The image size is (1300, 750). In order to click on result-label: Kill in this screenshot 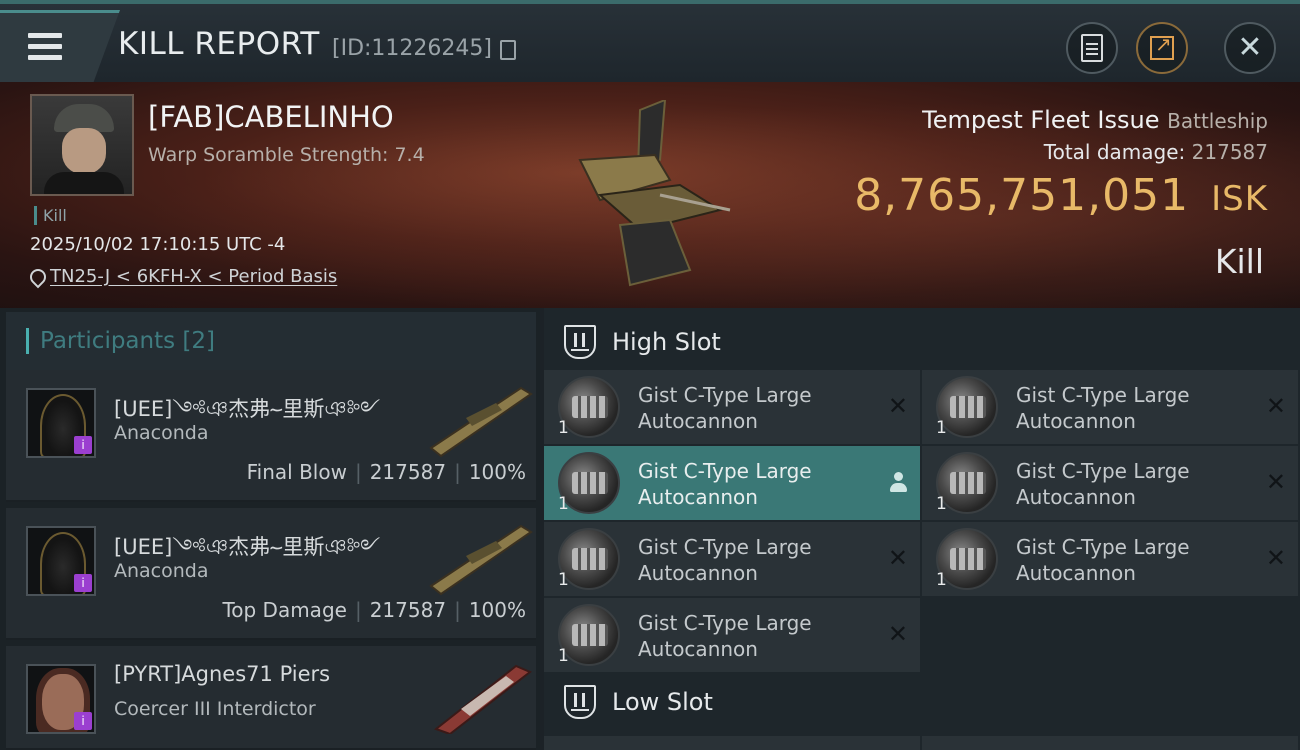, I will do `click(1239, 261)`.